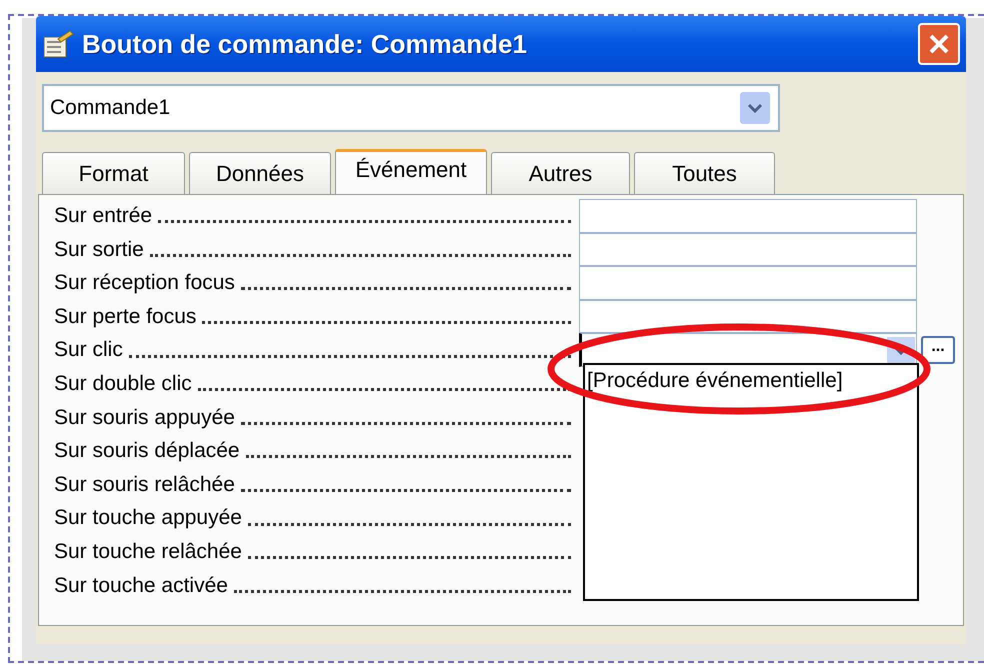  I want to click on tab: Événement, so click(411, 172).